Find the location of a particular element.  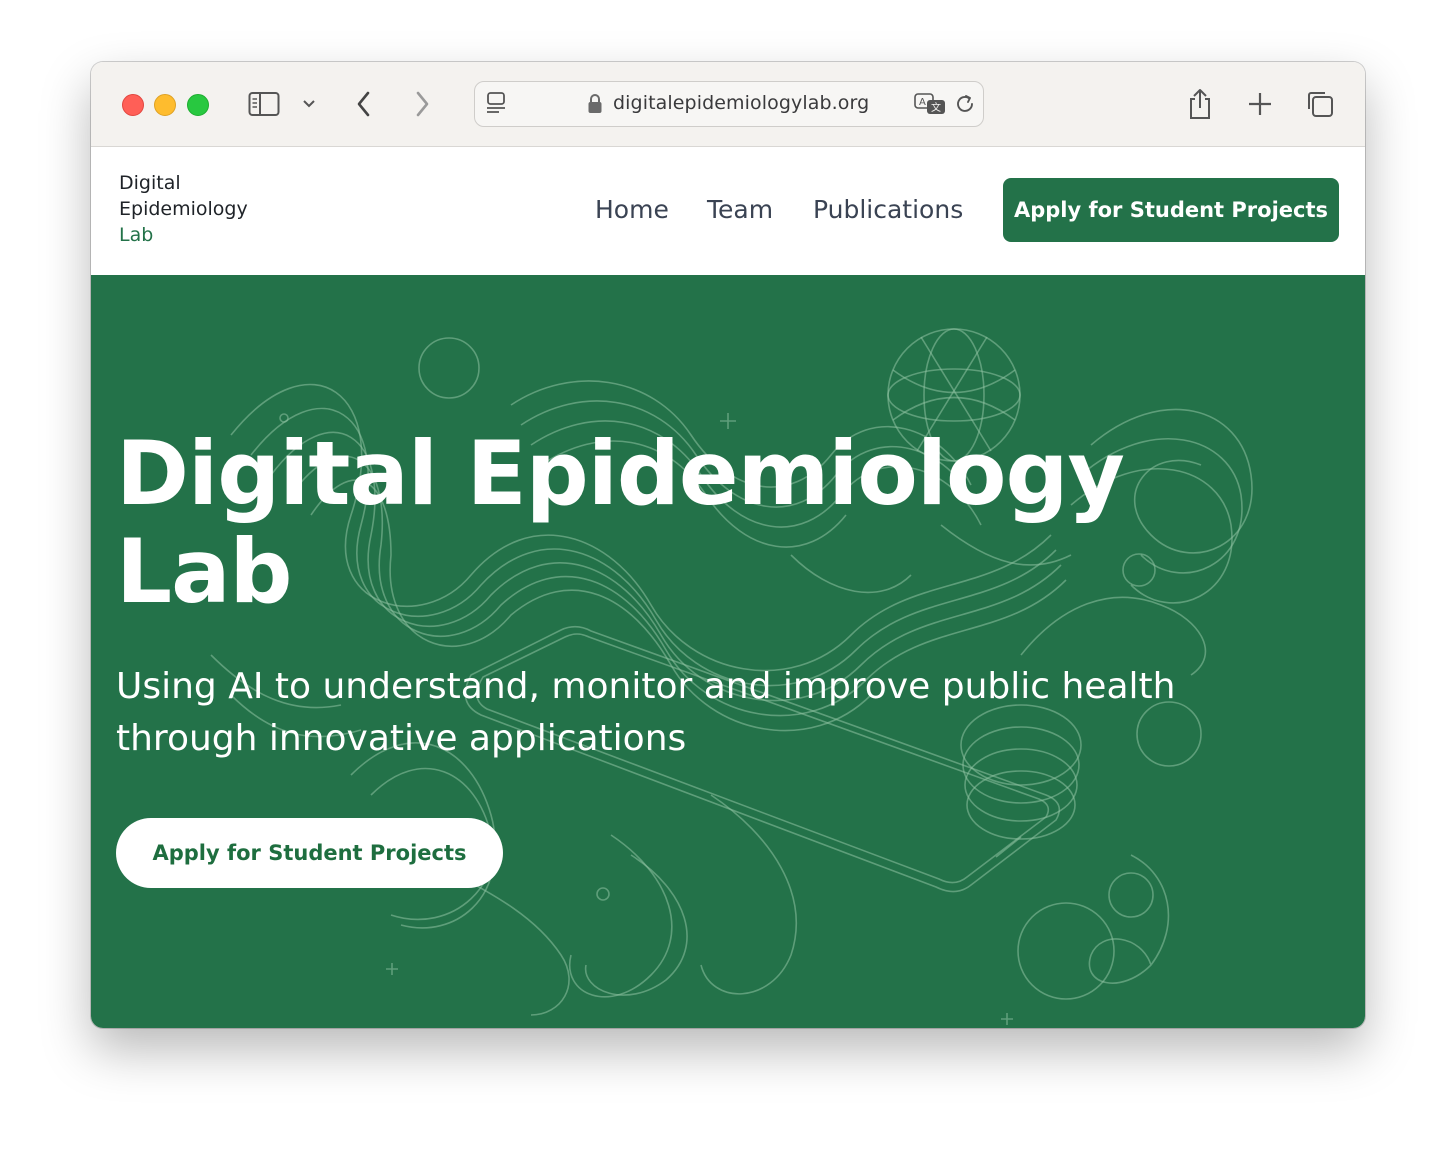

svg-text: A is located at coordinates (922, 102).